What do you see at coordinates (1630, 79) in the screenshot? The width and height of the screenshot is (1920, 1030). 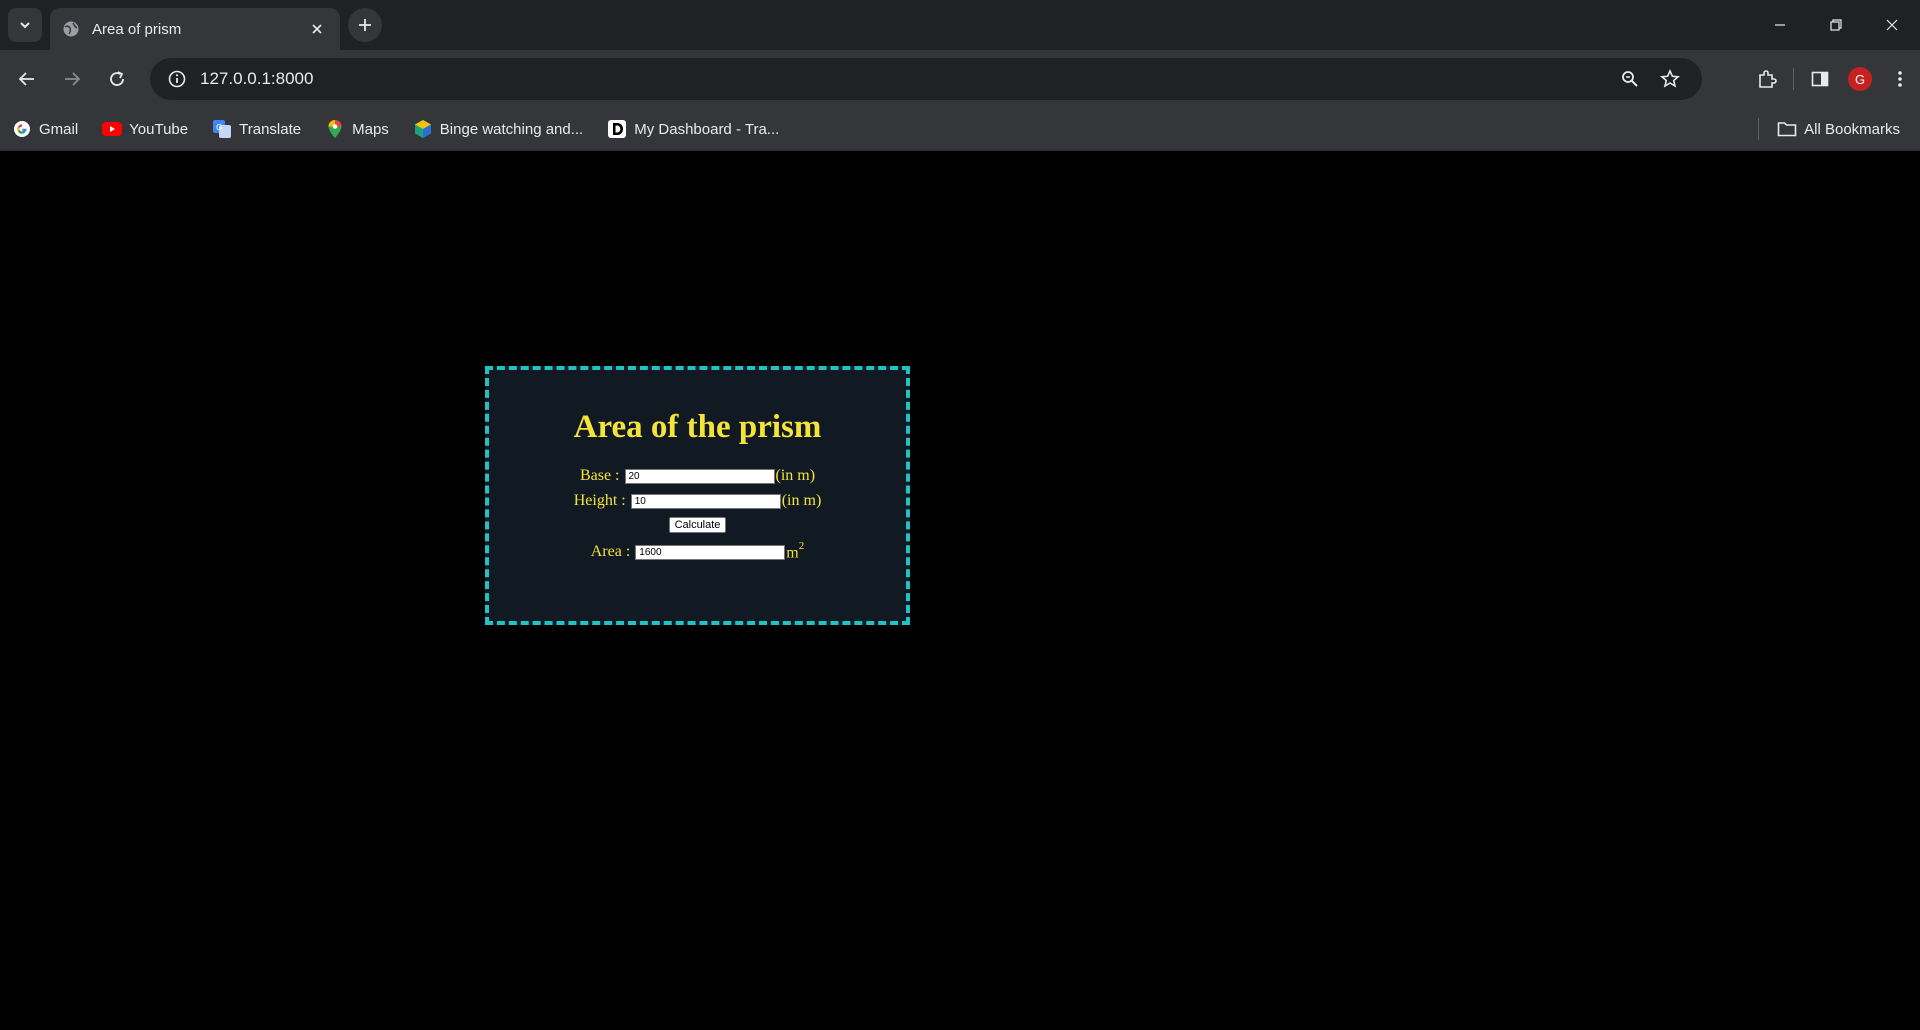 I see `zoom-icon` at bounding box center [1630, 79].